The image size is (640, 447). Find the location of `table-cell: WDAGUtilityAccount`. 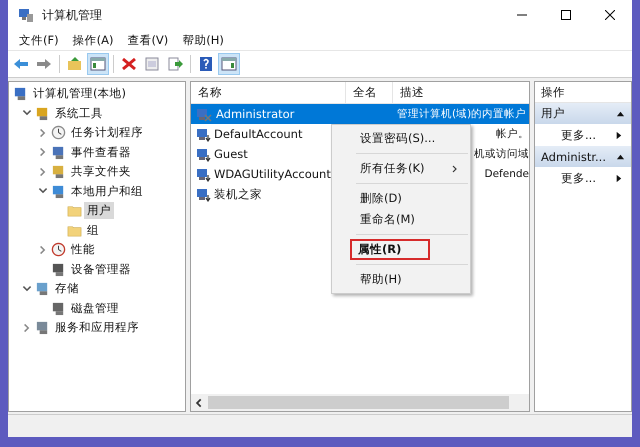

table-cell: WDAGUtilityAccount is located at coordinates (272, 174).